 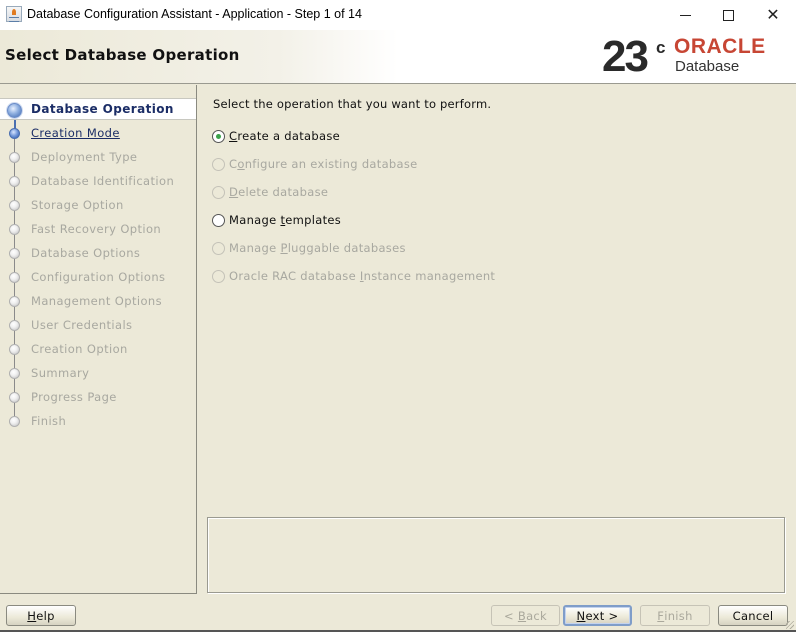 What do you see at coordinates (707, 66) in the screenshot?
I see `logo-product: Database` at bounding box center [707, 66].